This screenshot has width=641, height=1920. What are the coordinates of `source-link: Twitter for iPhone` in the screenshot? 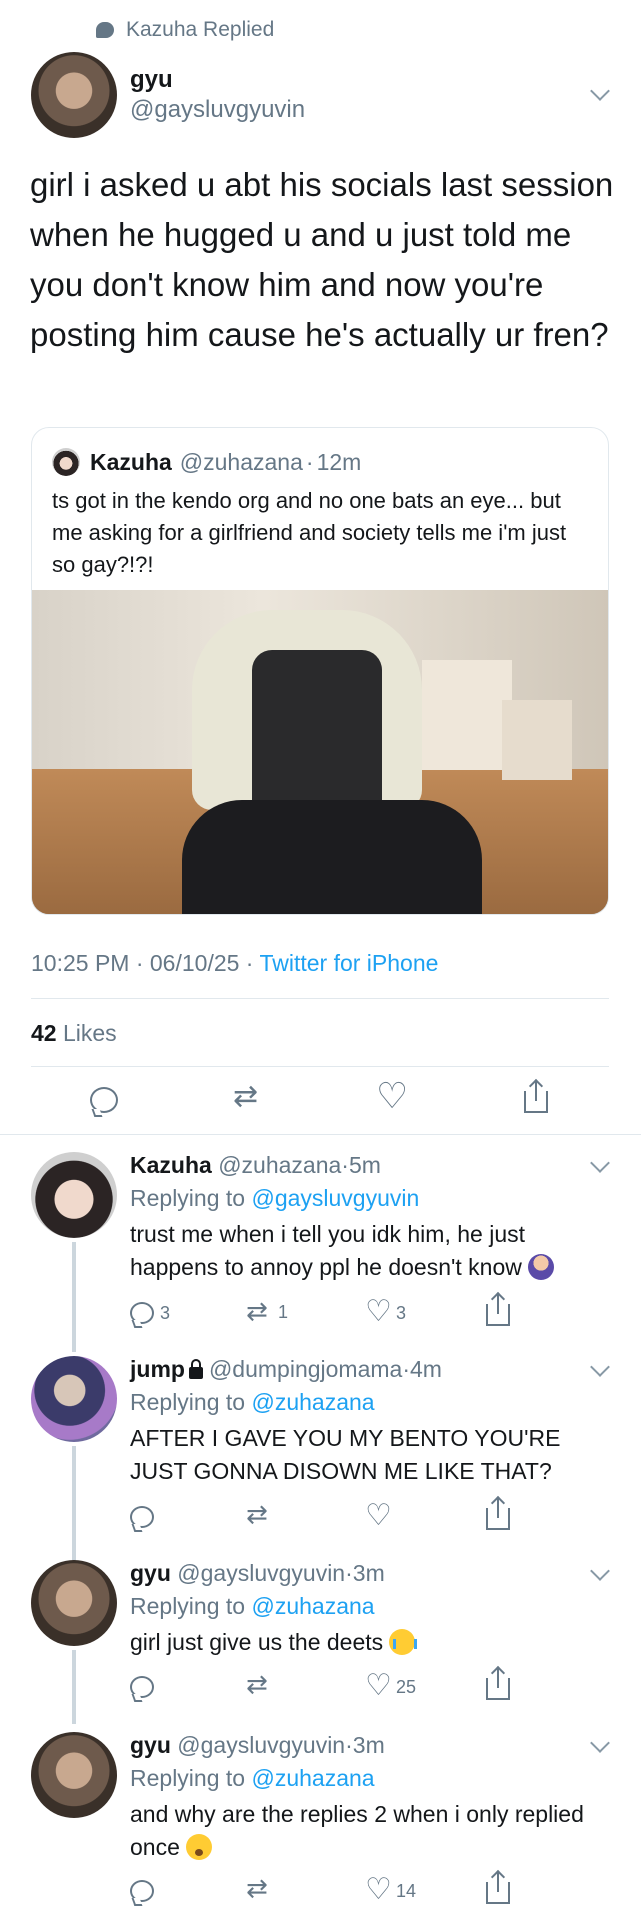 It's located at (348, 963).